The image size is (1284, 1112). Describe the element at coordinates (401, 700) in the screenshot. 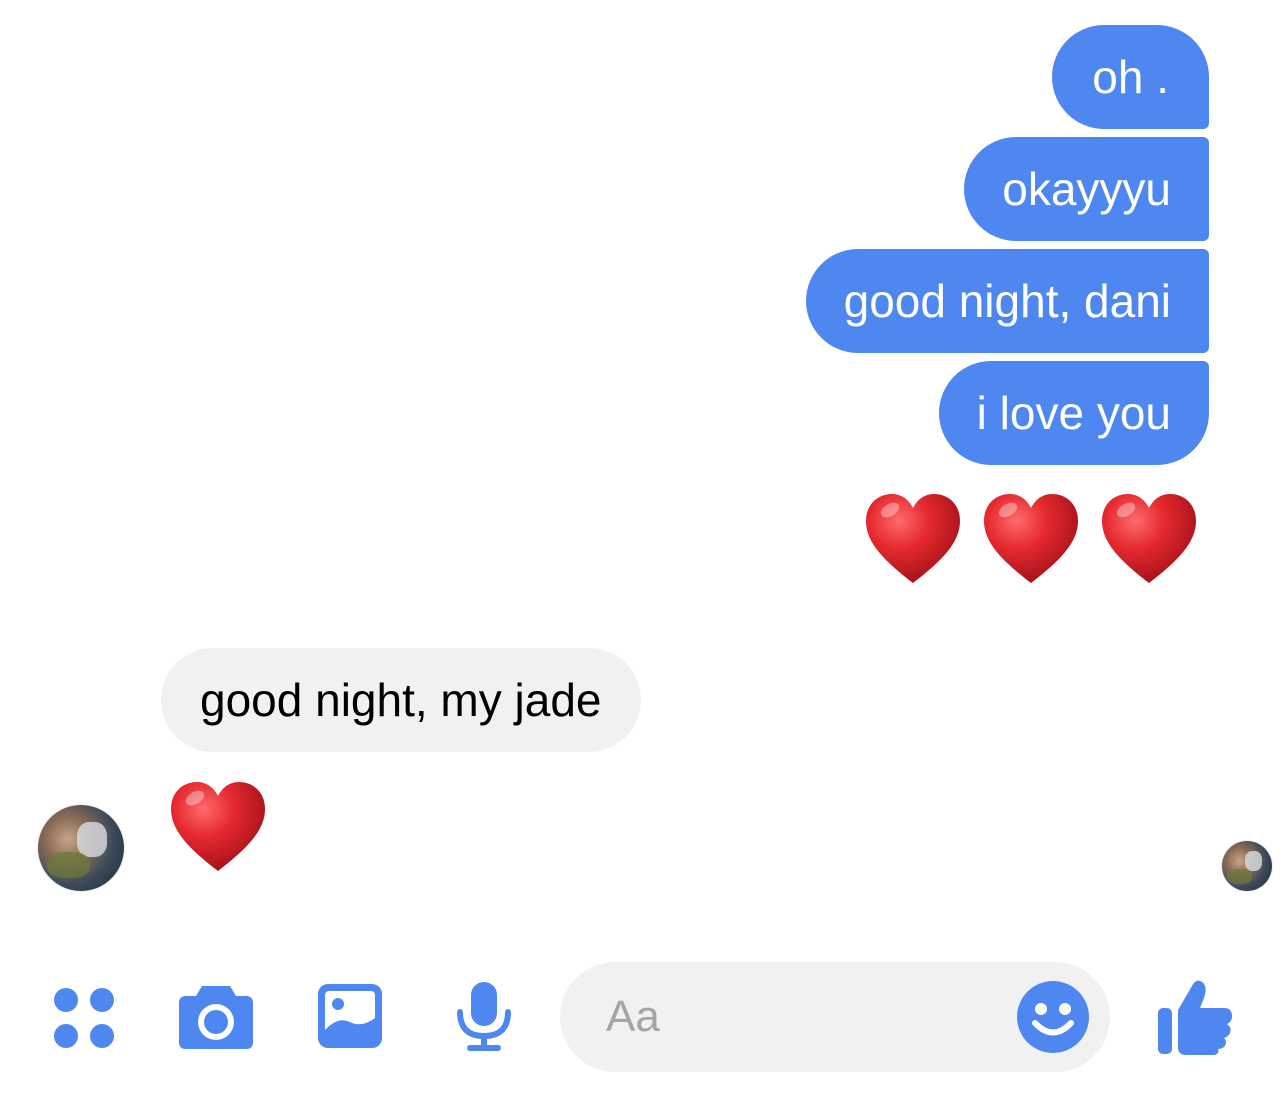

I see `incoming-message: good night, my jade` at that location.